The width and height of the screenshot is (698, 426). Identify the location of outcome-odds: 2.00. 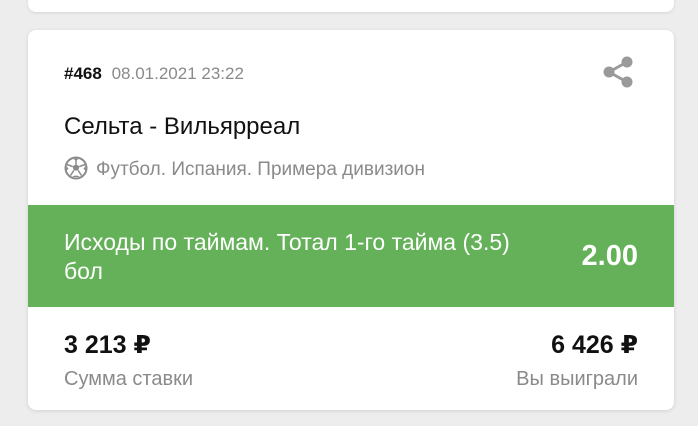
(609, 256).